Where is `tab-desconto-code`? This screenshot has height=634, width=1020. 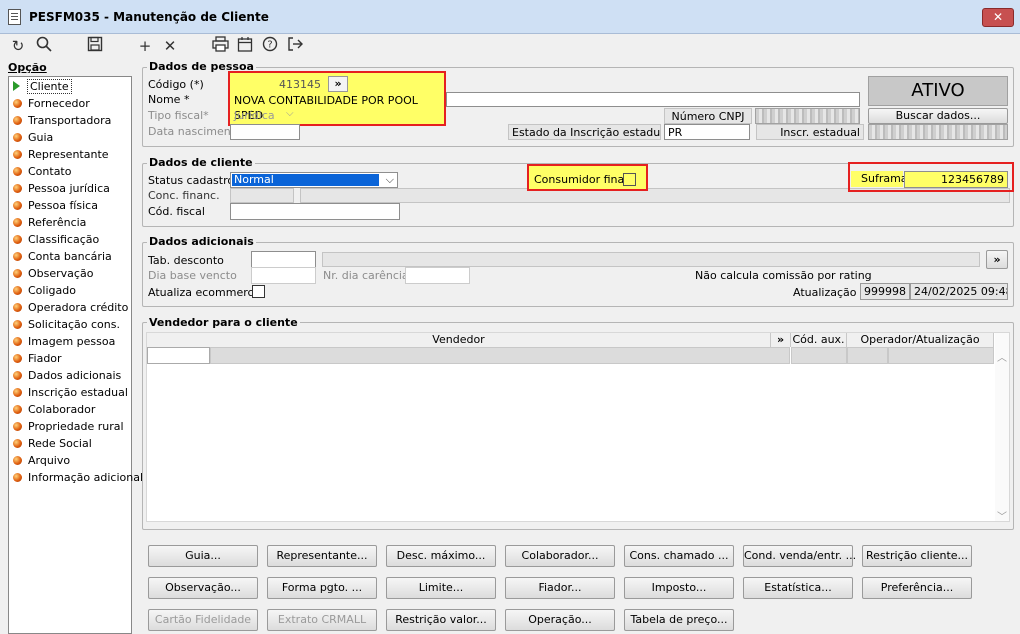 tab-desconto-code is located at coordinates (283, 259).